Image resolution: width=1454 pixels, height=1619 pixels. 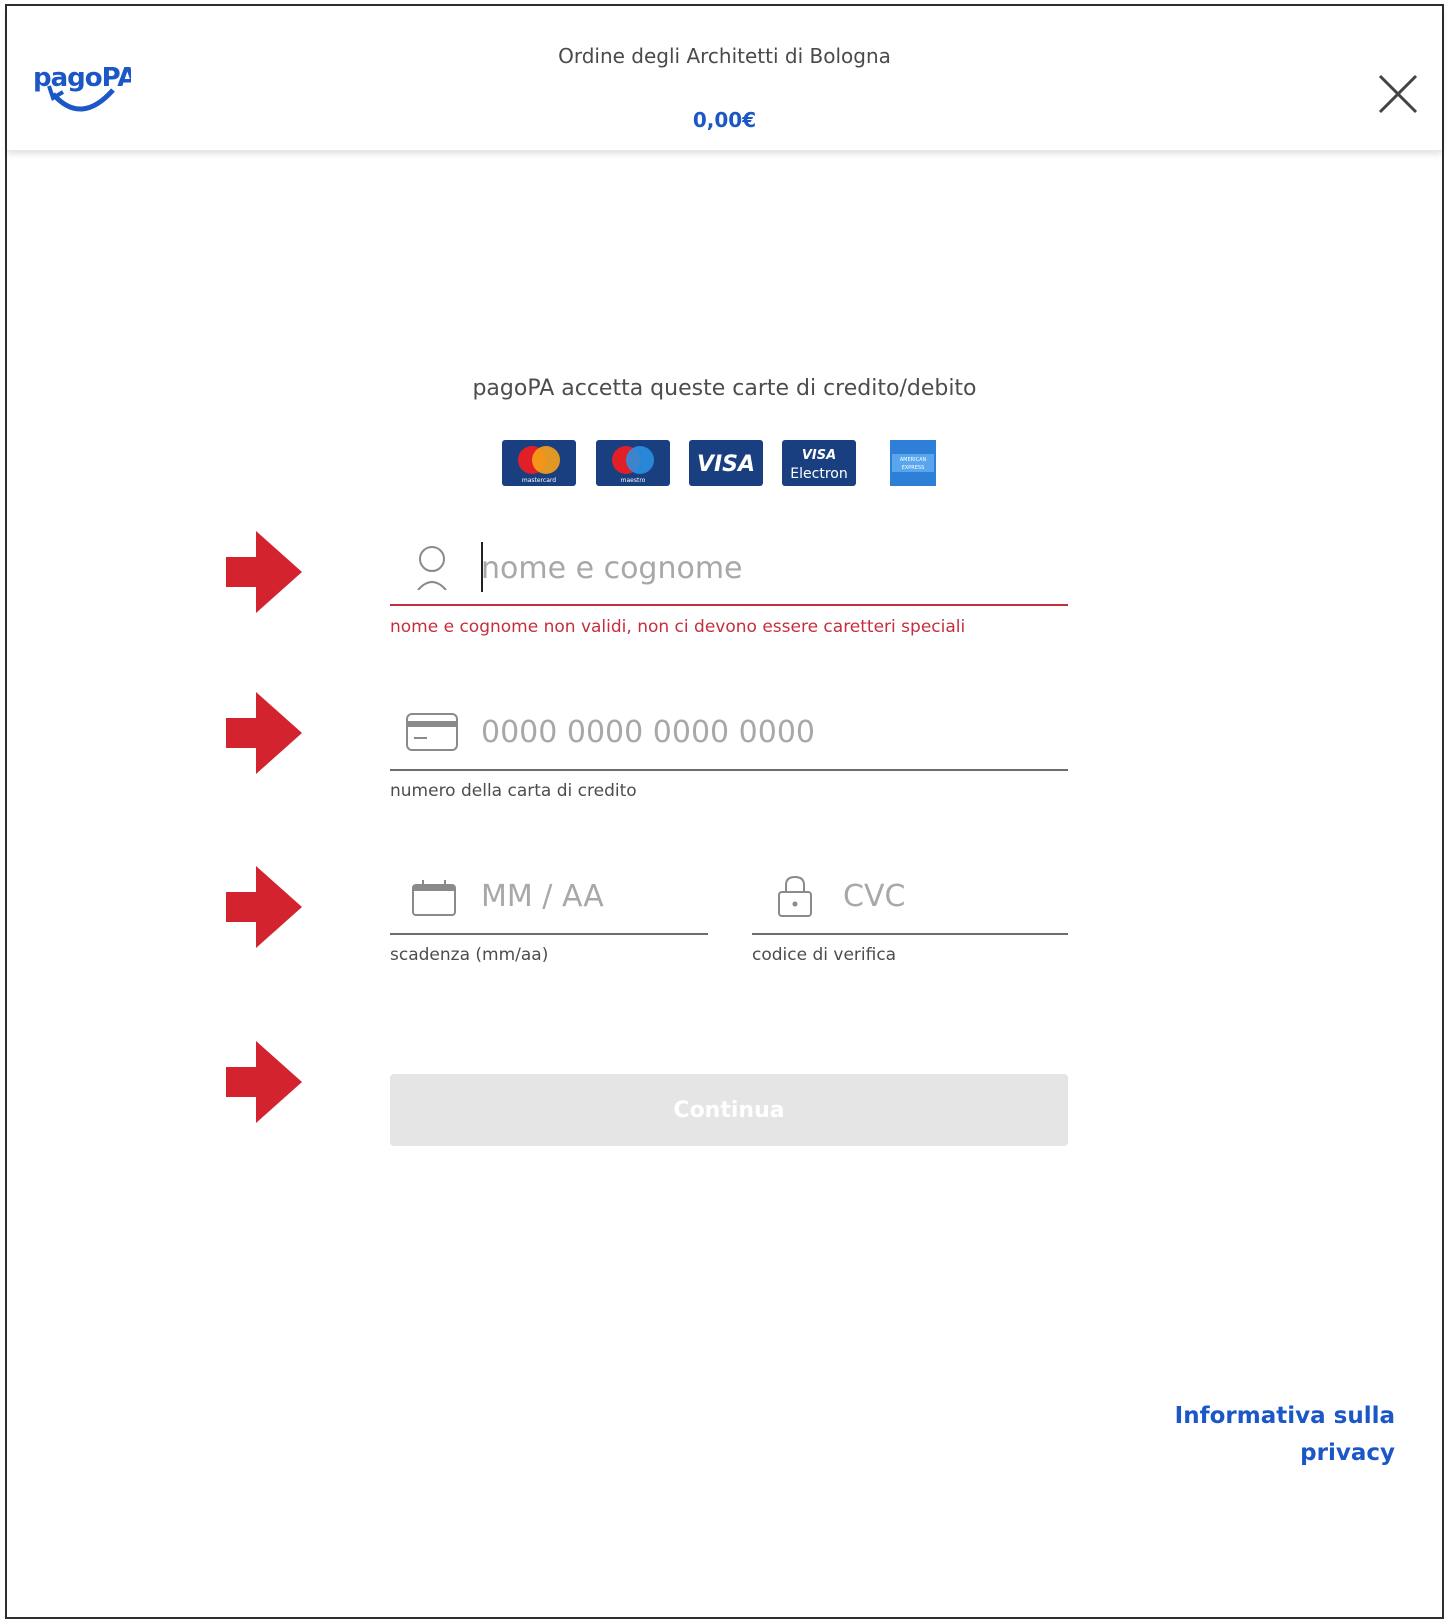 What do you see at coordinates (913, 460) in the screenshot?
I see `amex-label-top: AMERICAN` at bounding box center [913, 460].